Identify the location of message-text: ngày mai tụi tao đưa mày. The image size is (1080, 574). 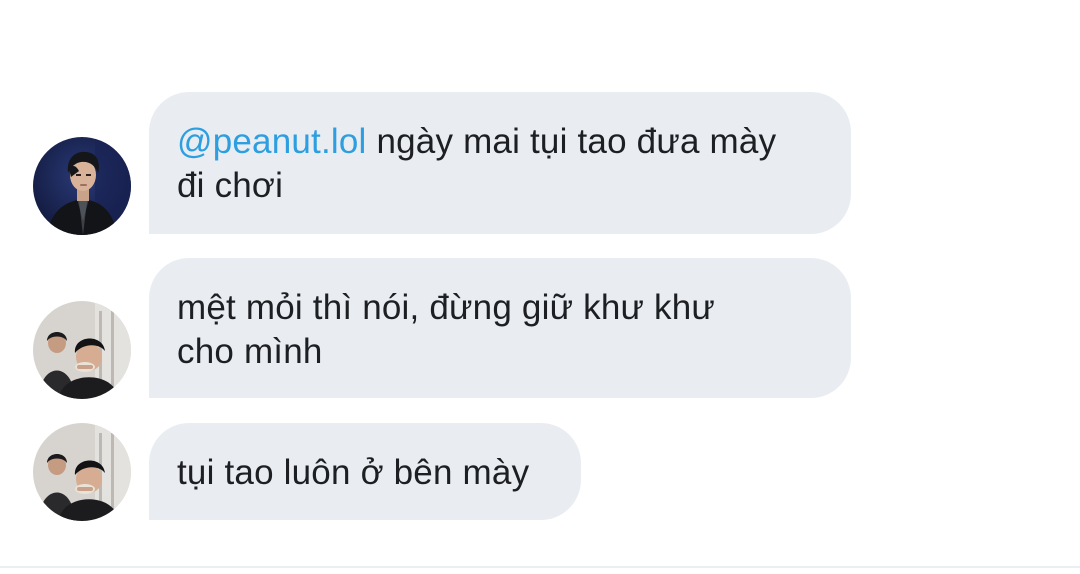
(571, 141).